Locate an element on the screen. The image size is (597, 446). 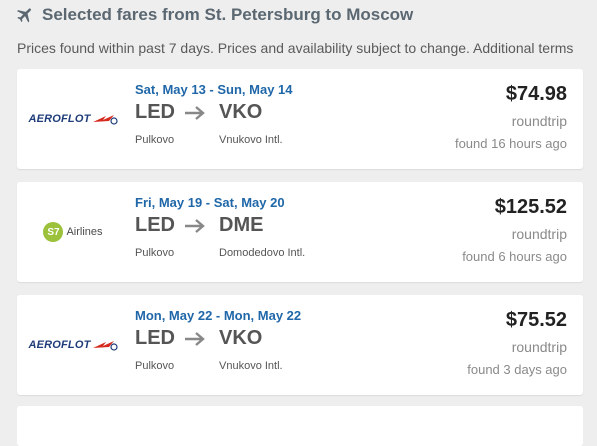
fare-price: $74.98 is located at coordinates (536, 94).